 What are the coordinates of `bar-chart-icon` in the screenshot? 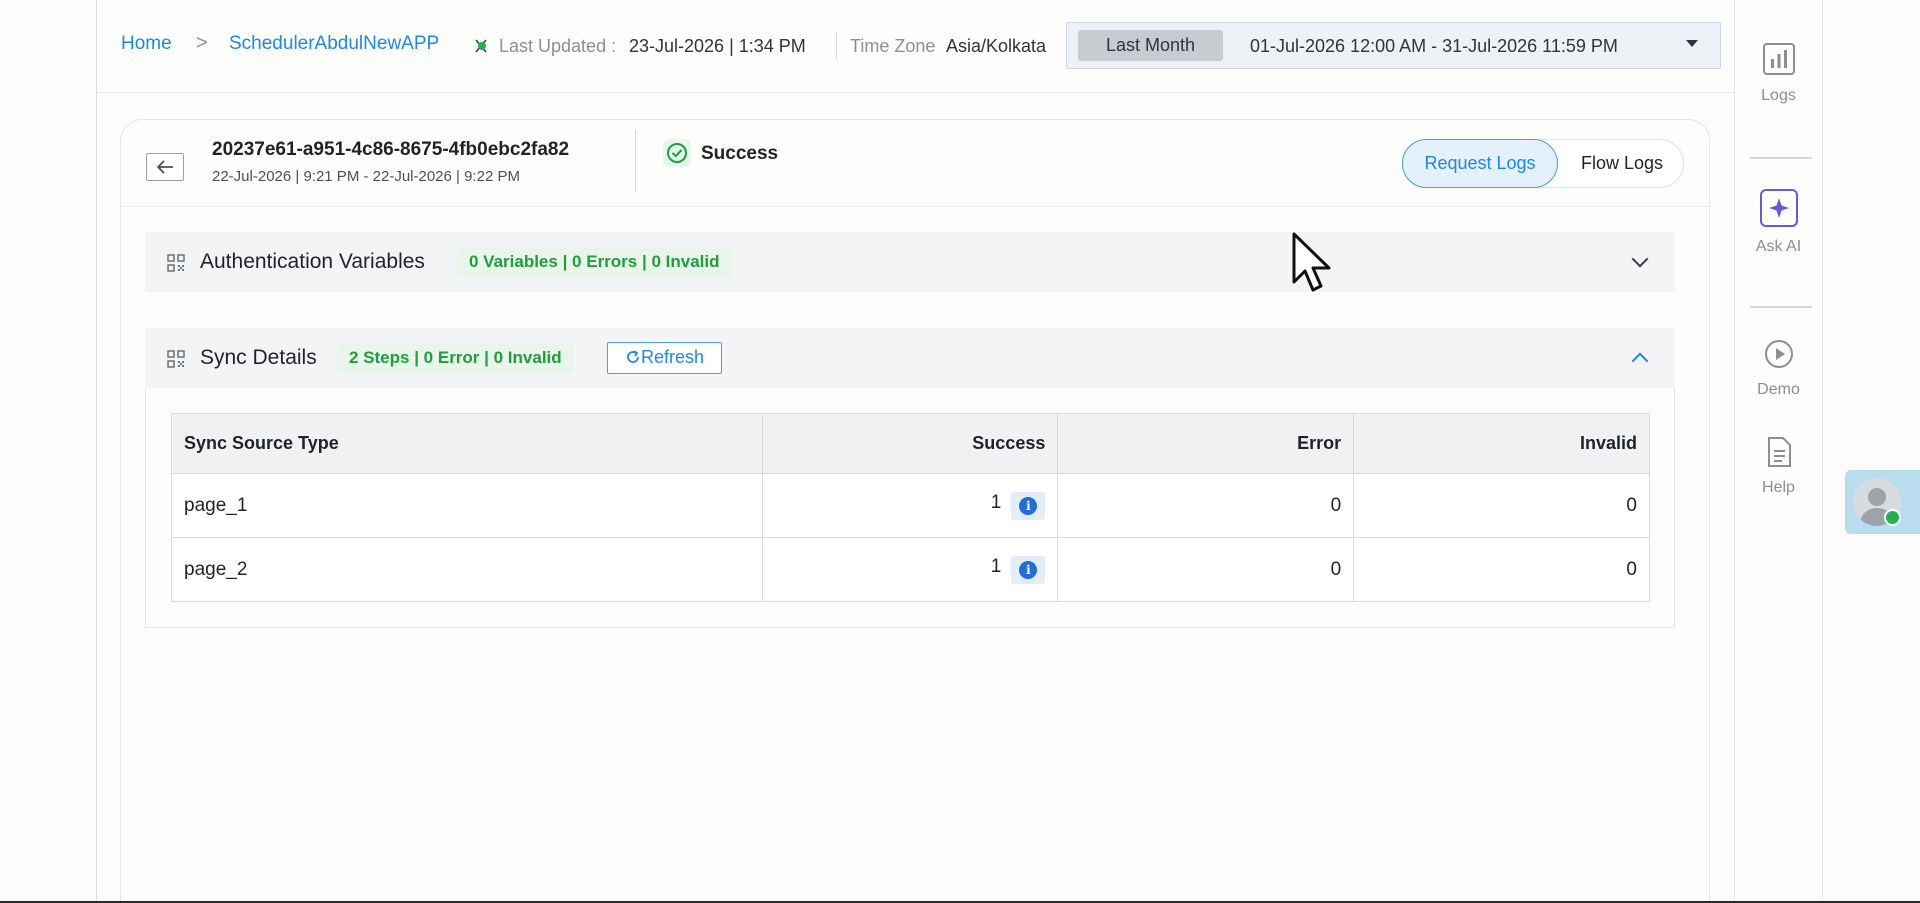 It's located at (1778, 59).